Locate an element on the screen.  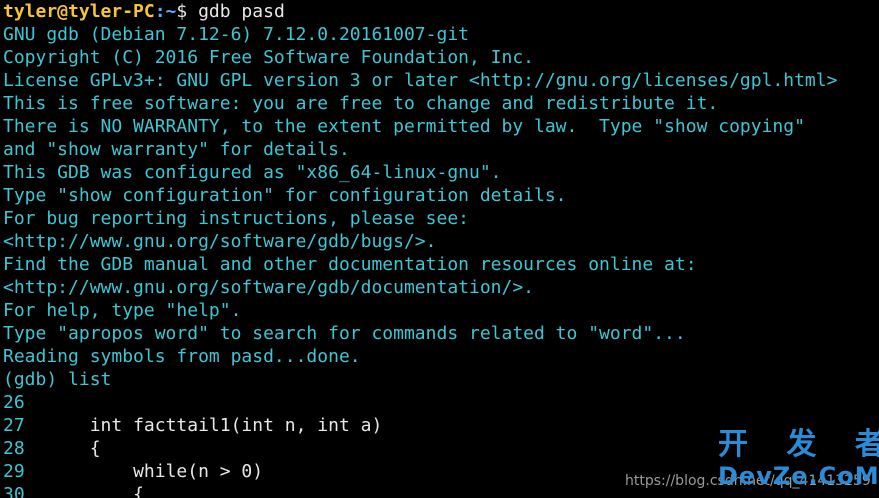
output-line: Reading symbols from pasd...done. is located at coordinates (182, 356).